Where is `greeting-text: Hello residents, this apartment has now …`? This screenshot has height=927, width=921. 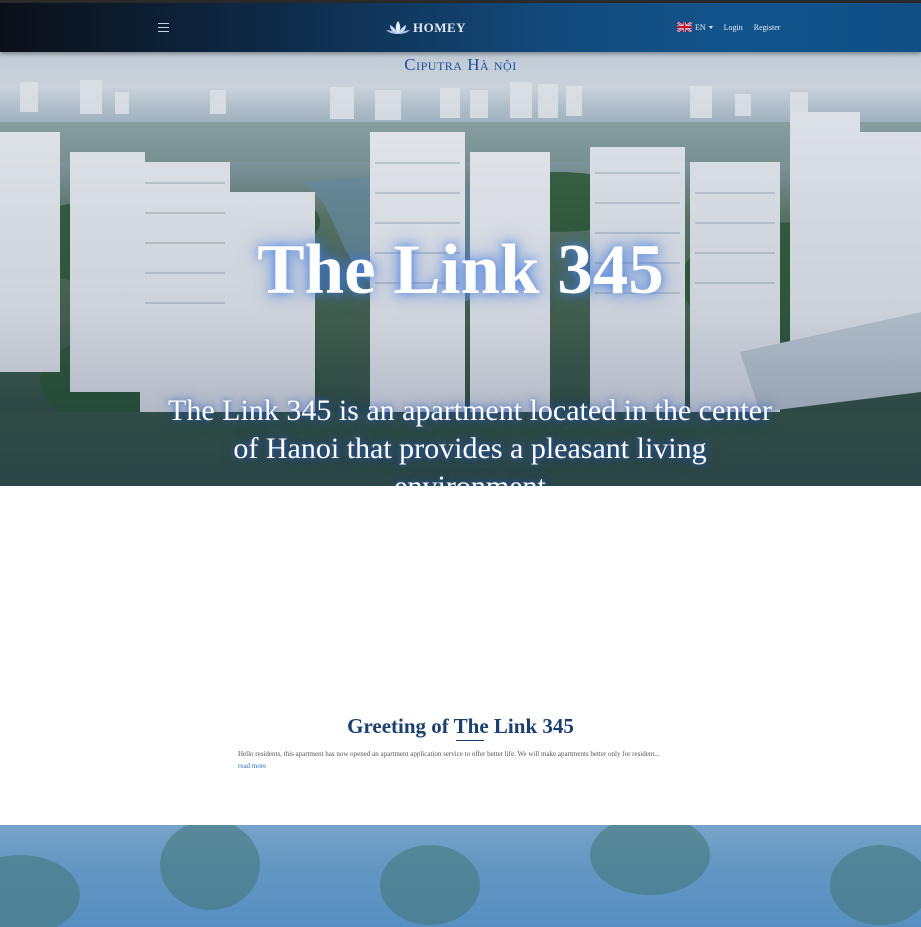
greeting-text: Hello residents, this apartment has now … is located at coordinates (449, 754).